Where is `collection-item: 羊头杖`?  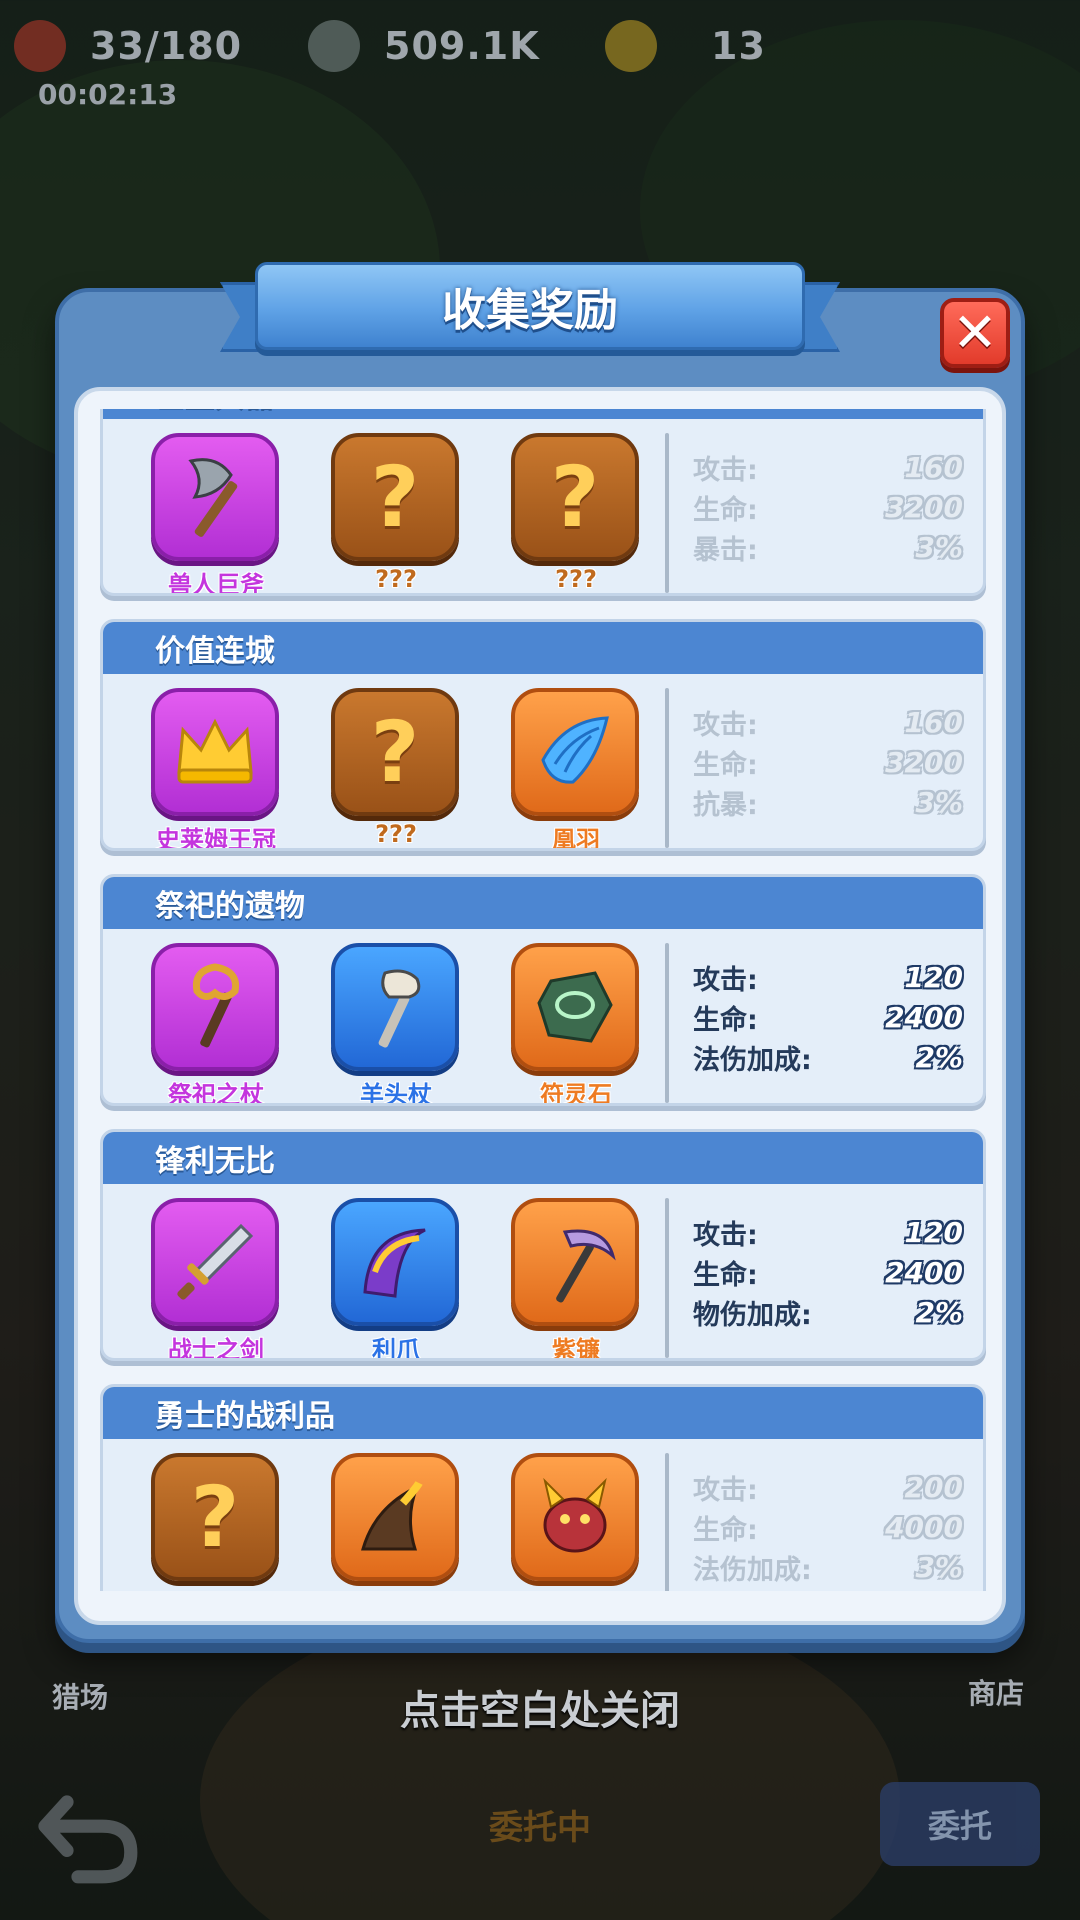
collection-item: 羊头杖 is located at coordinates (396, 1023).